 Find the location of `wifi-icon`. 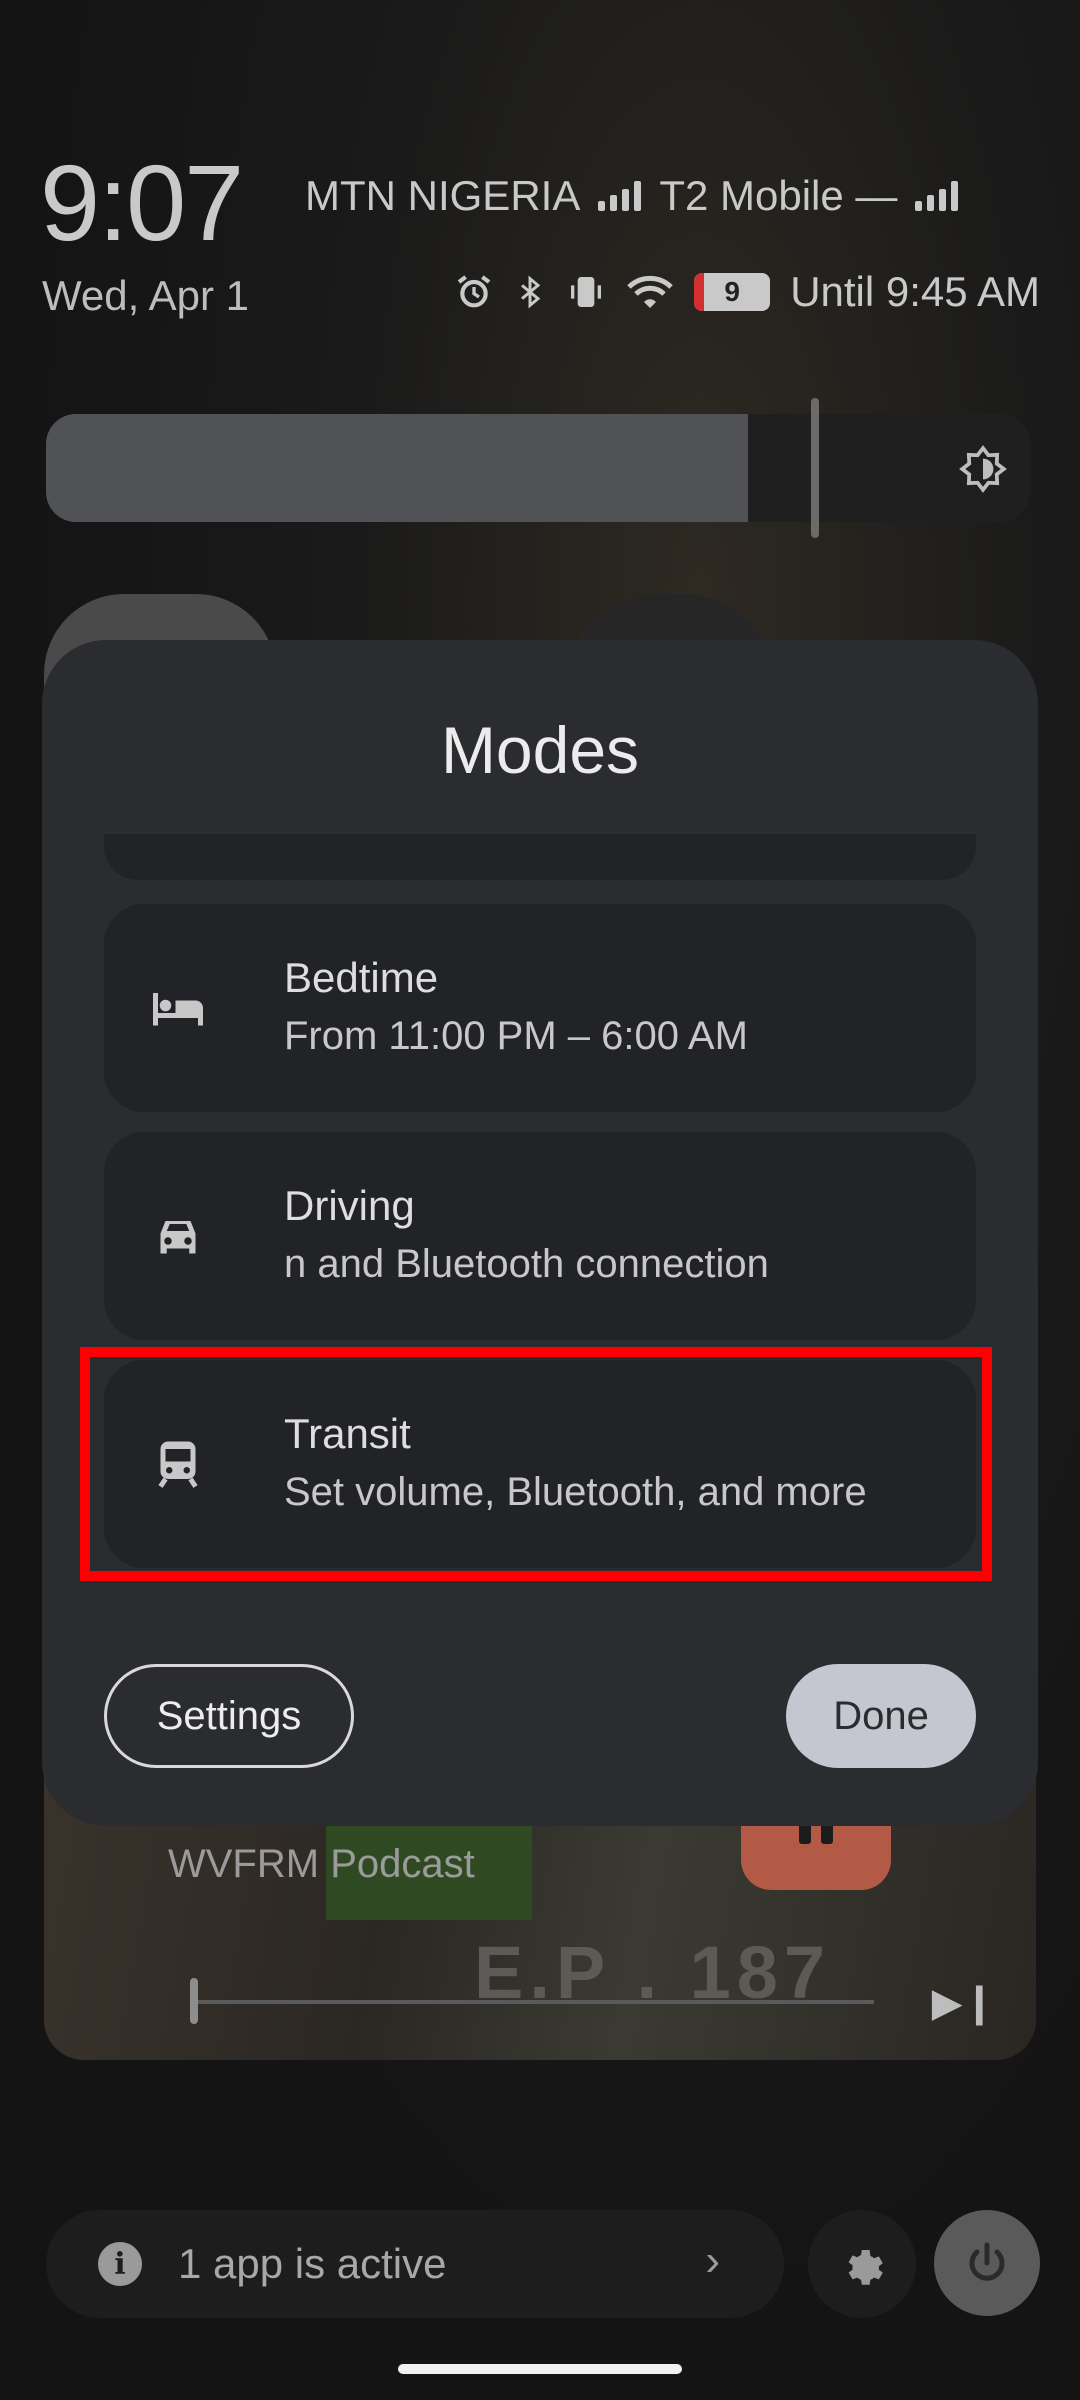

wifi-icon is located at coordinates (650, 291).